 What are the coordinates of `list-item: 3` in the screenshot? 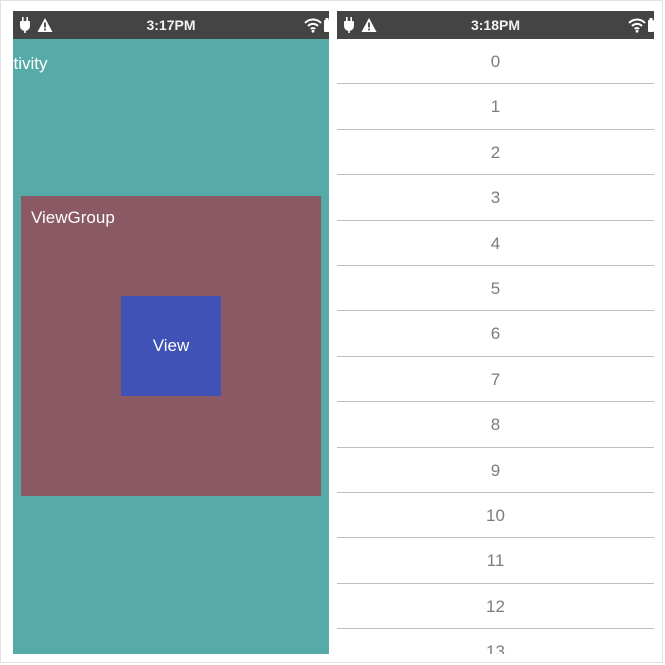 It's located at (495, 198).